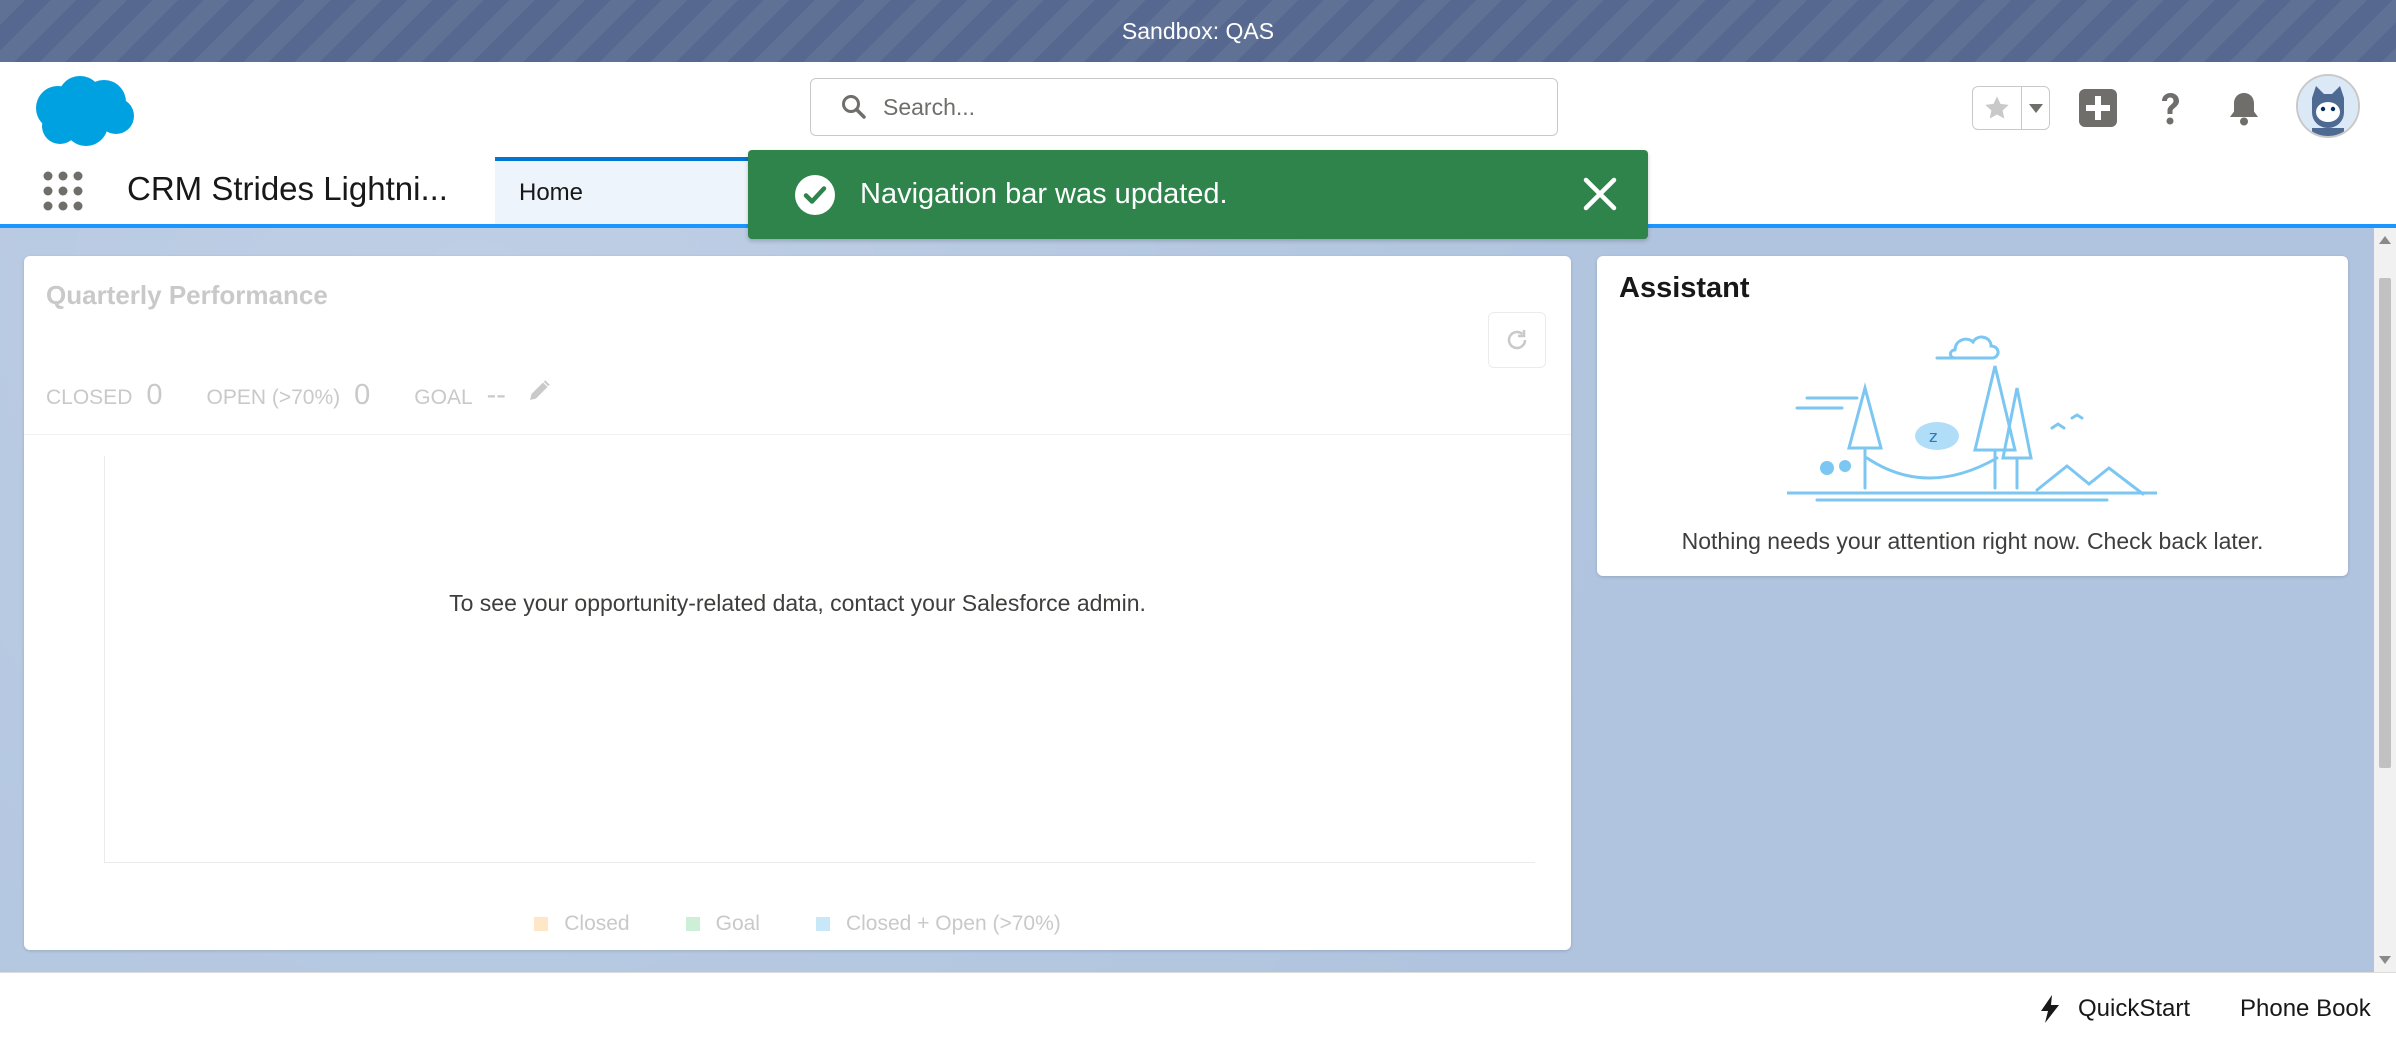  What do you see at coordinates (2385, 960) in the screenshot?
I see `scroll-down-arrow` at bounding box center [2385, 960].